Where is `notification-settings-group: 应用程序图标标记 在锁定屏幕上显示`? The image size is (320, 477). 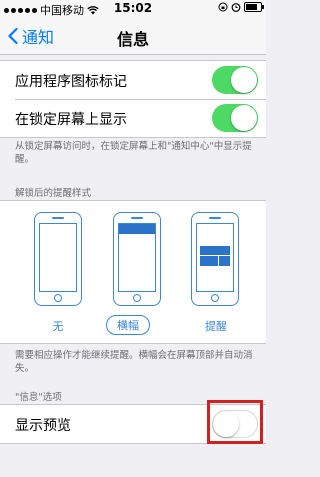
notification-settings-group: 应用程序图标标记 在锁定屏幕上显示 is located at coordinates (133, 99).